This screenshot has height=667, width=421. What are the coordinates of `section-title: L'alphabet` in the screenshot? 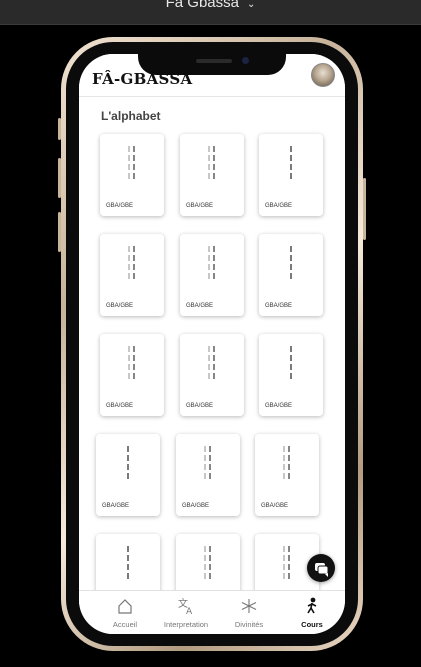 It's located at (131, 116).